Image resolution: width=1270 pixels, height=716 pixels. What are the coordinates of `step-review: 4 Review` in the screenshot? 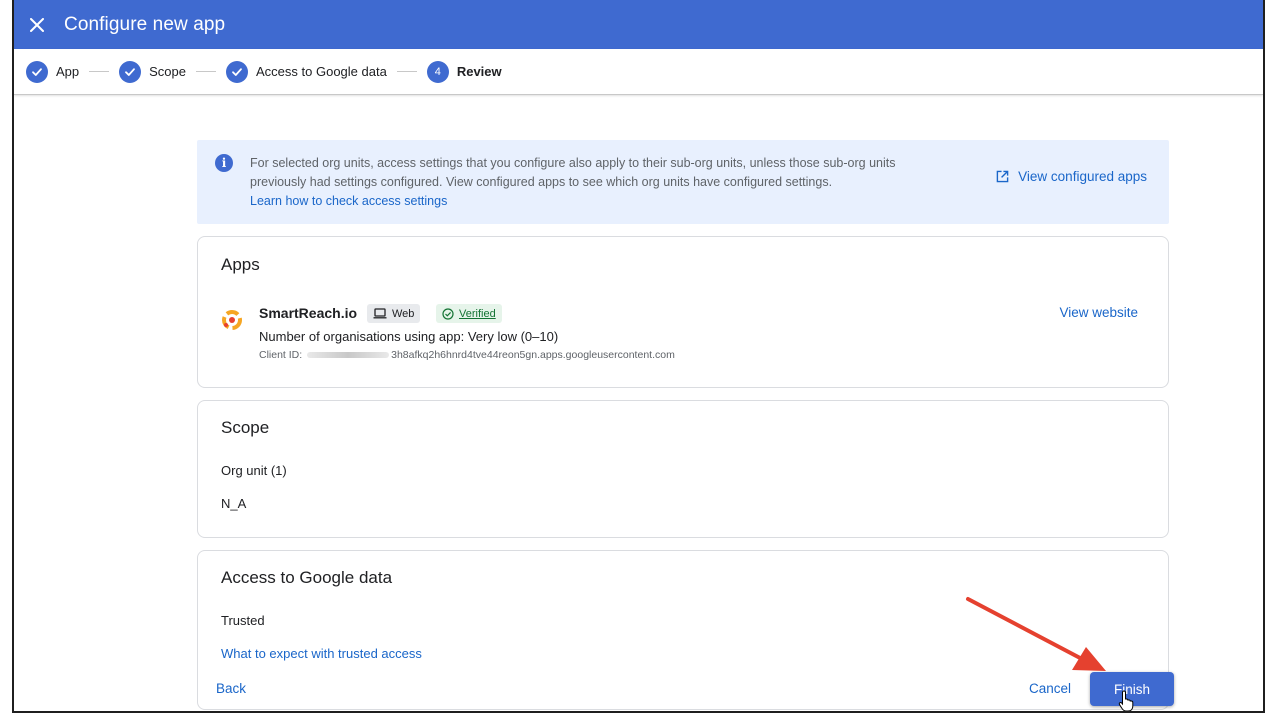 It's located at (464, 71).